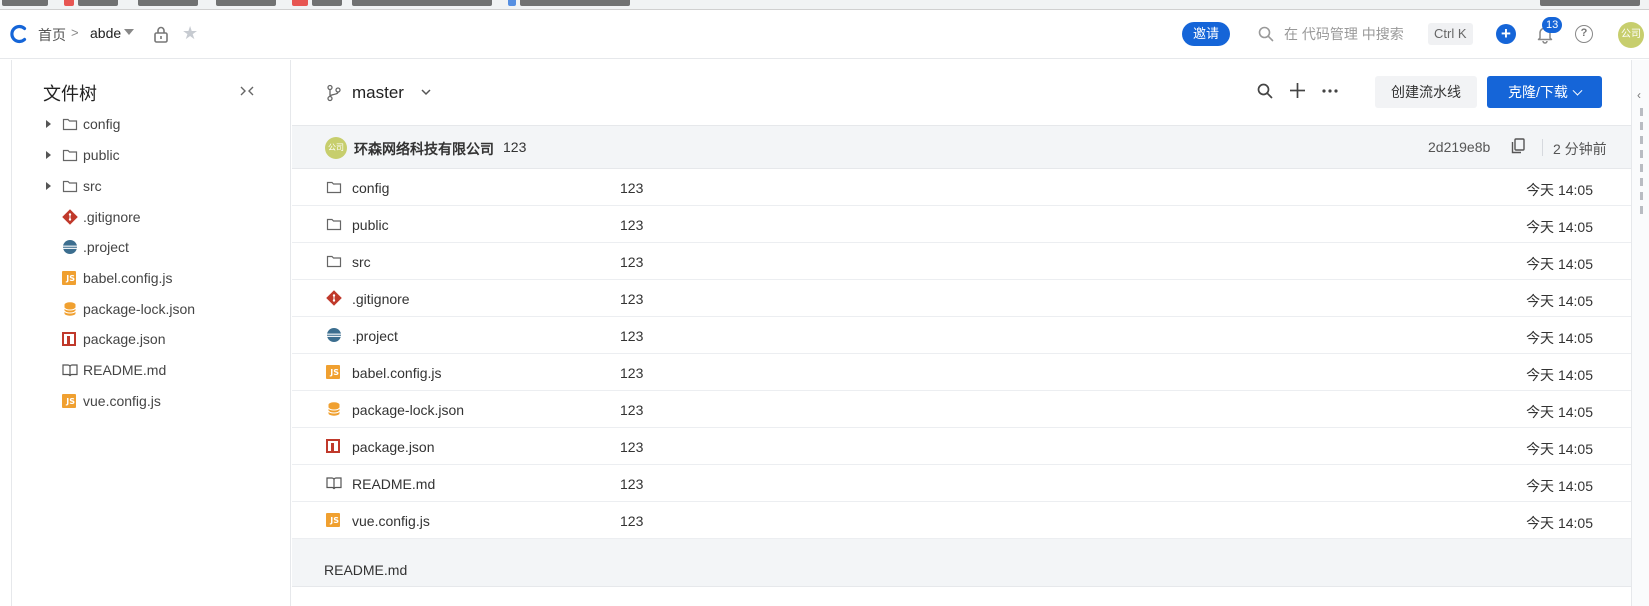 The height and width of the screenshot is (606, 1649). What do you see at coordinates (370, 225) in the screenshot?
I see `file-name: public` at bounding box center [370, 225].